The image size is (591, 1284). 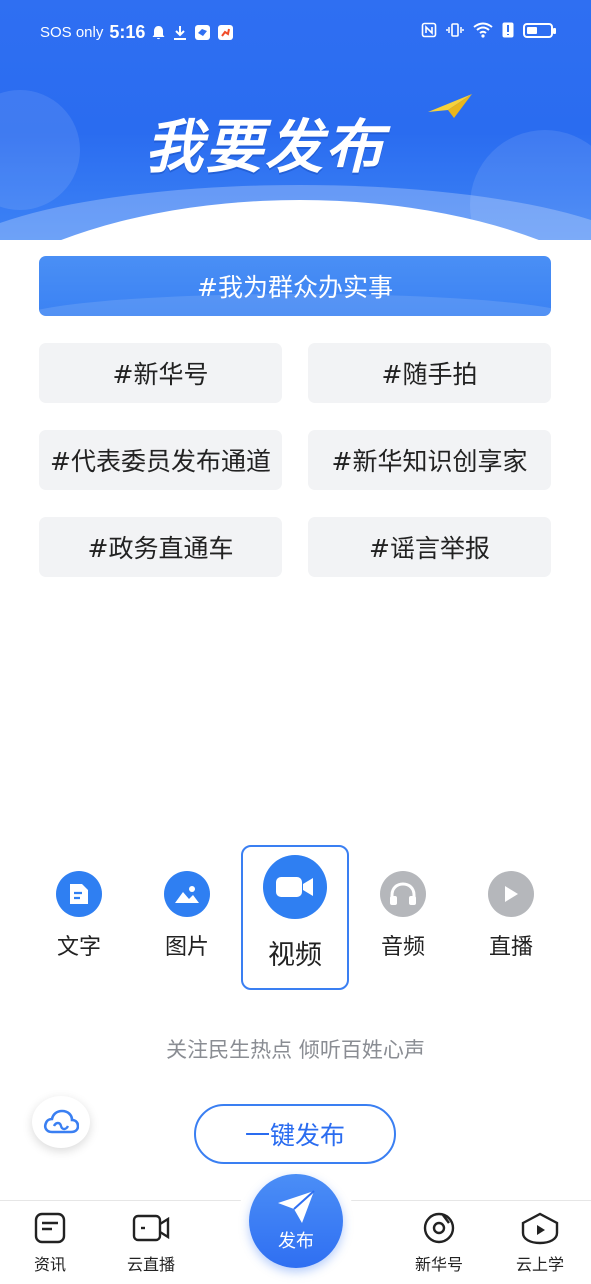 I want to click on image-icon, so click(x=187, y=894).